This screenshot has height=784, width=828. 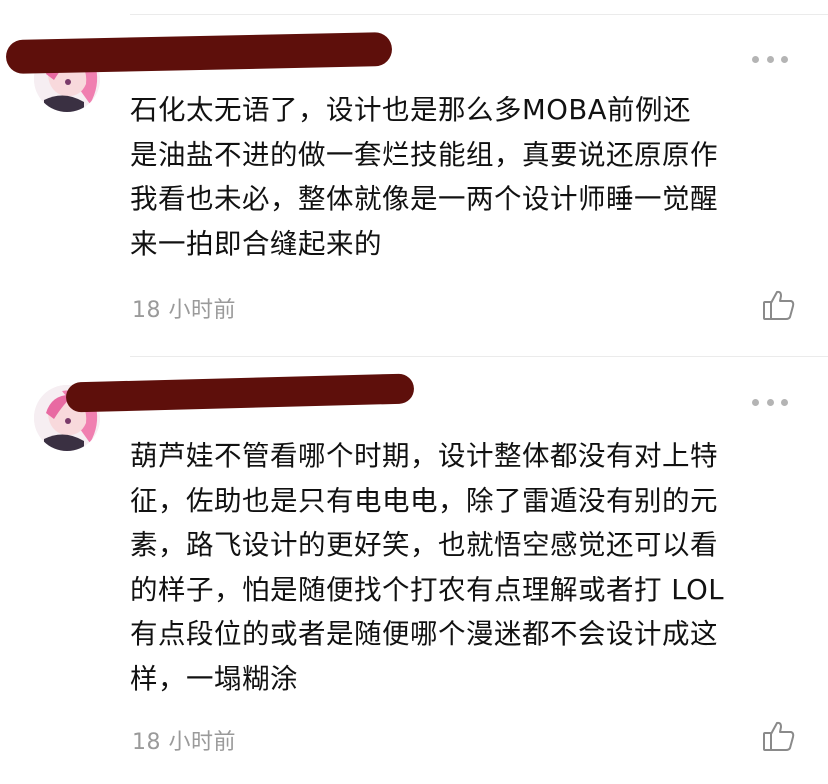 I want to click on comment-text-line: 素，路飞设计的更好笑，也就悟空感觉还可以看, so click(x=424, y=545).